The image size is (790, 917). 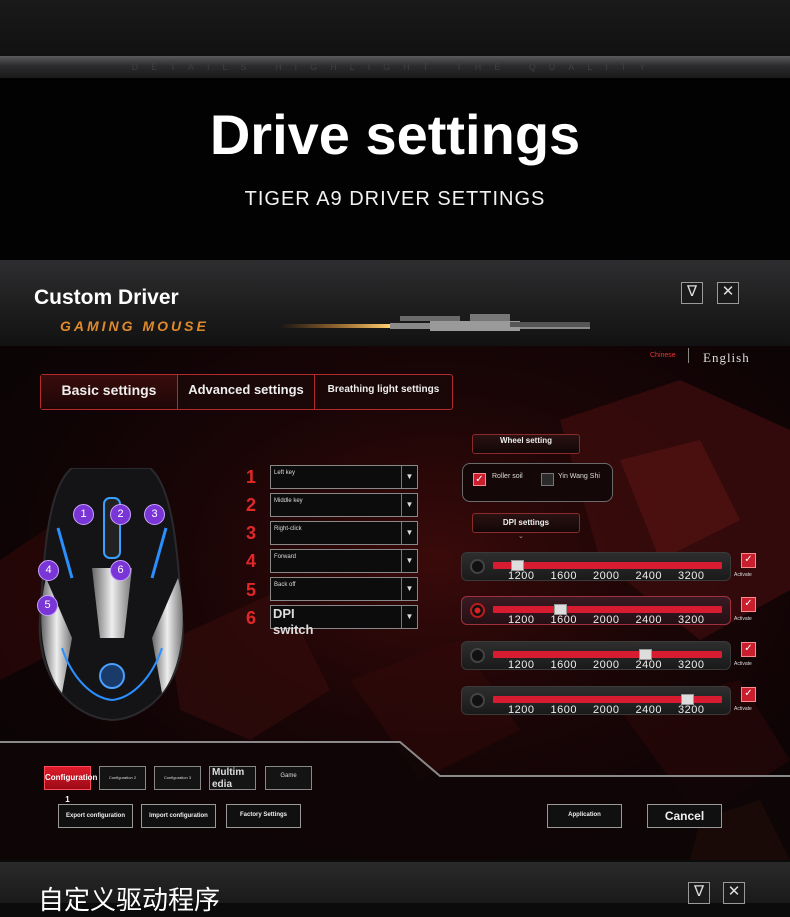 I want to click on key-select-4-value: Forward, so click(x=285, y=557).